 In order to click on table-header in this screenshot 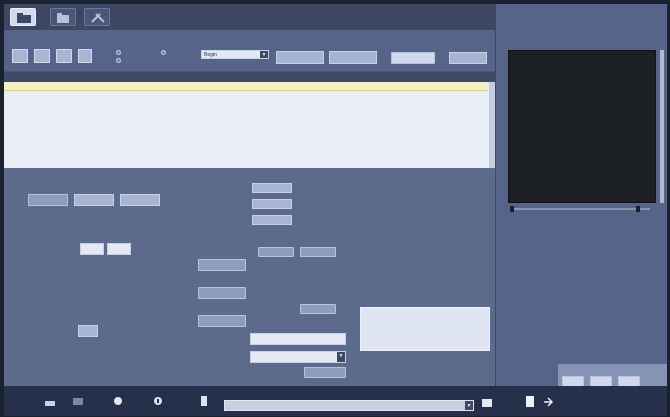, I will do `click(249, 77)`.